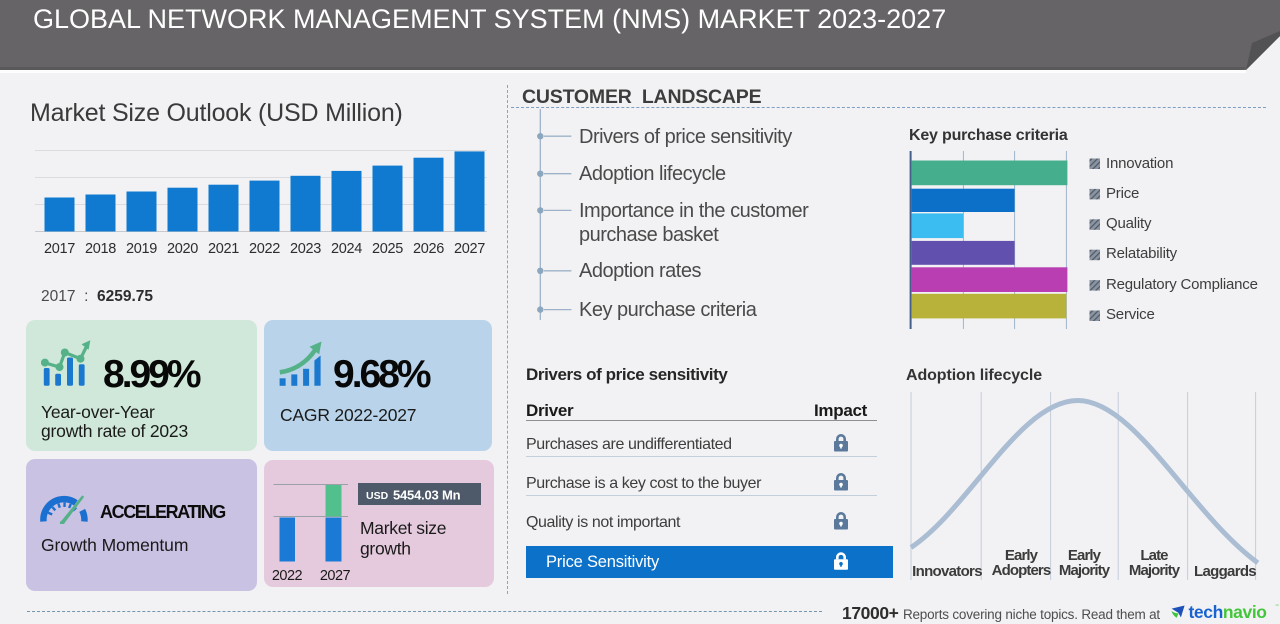  Describe the element at coordinates (305, 249) in the screenshot. I see `svg-text: 2023` at that location.